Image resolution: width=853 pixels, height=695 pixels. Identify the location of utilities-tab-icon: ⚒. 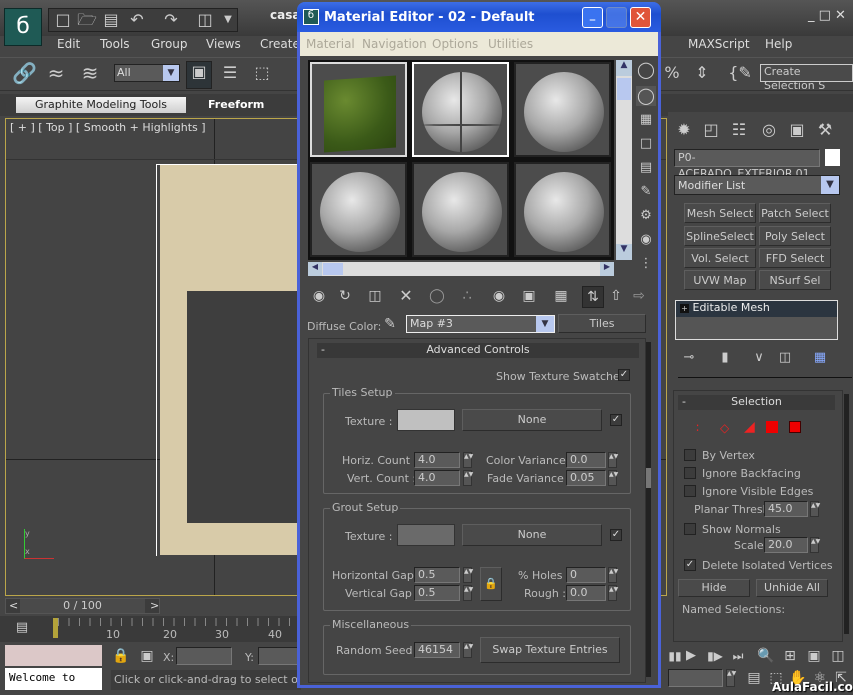
(825, 130).